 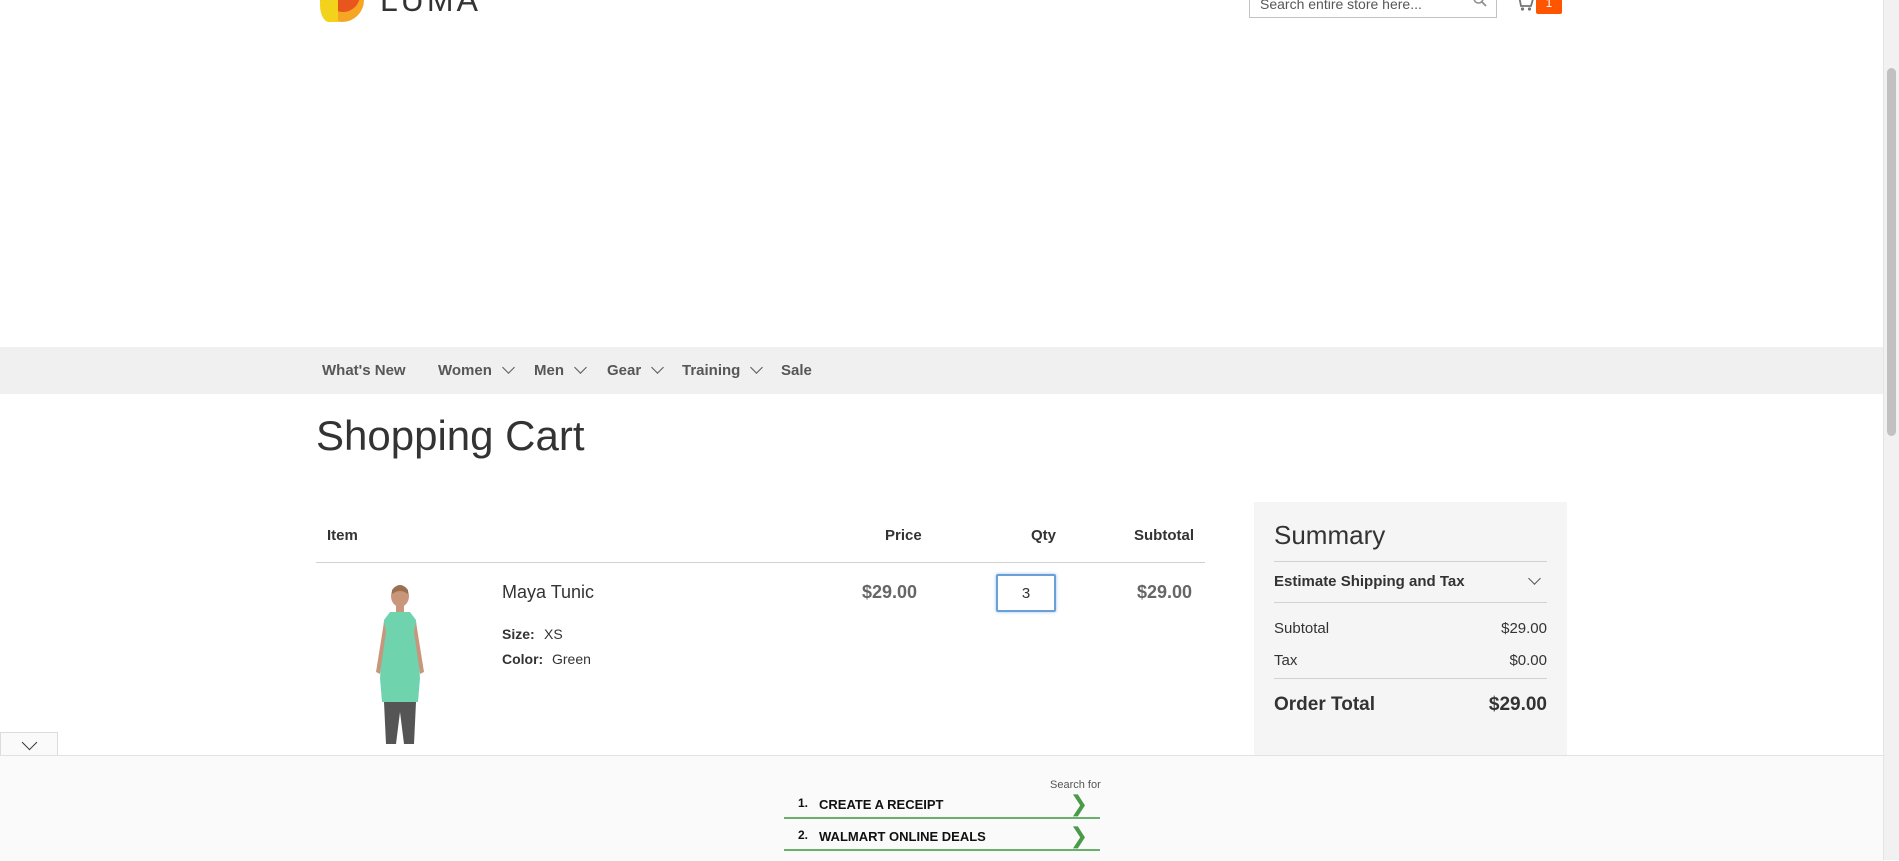 I want to click on product-image, so click(x=400, y=666).